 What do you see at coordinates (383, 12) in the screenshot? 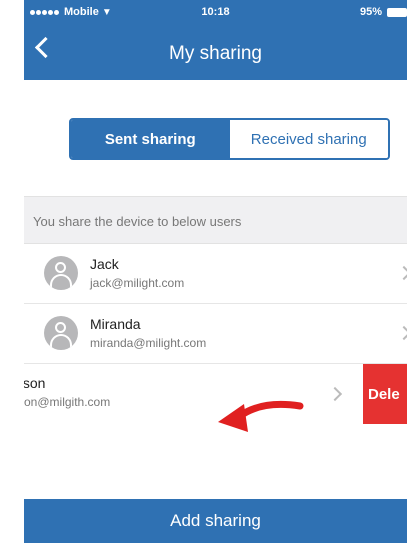
I see `battery-indicator: 95%` at bounding box center [383, 12].